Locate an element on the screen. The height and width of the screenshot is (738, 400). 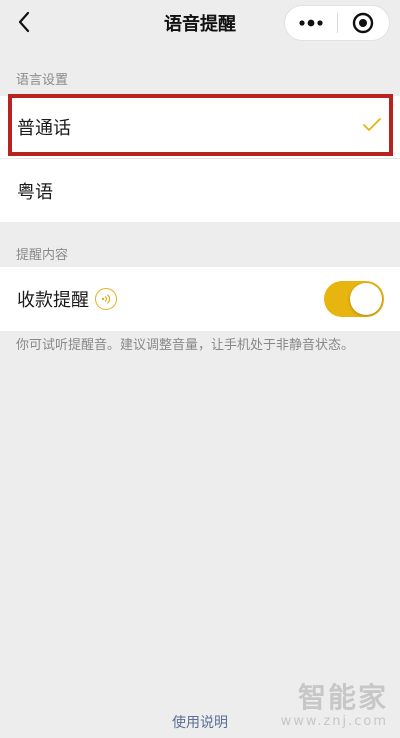
sound-preview-icon is located at coordinates (106, 299).